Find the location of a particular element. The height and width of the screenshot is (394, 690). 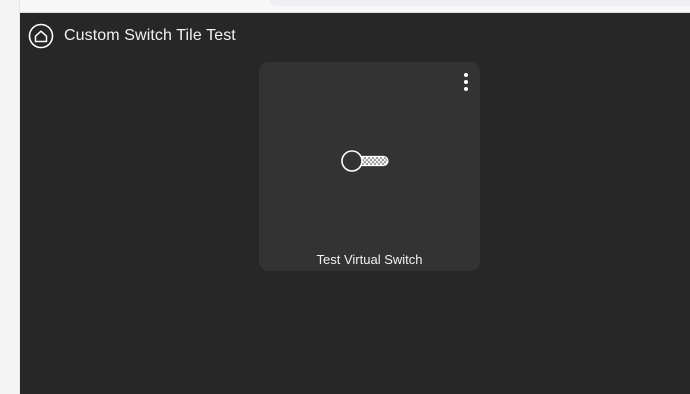

tile-label: Test Virtual Switch is located at coordinates (369, 259).